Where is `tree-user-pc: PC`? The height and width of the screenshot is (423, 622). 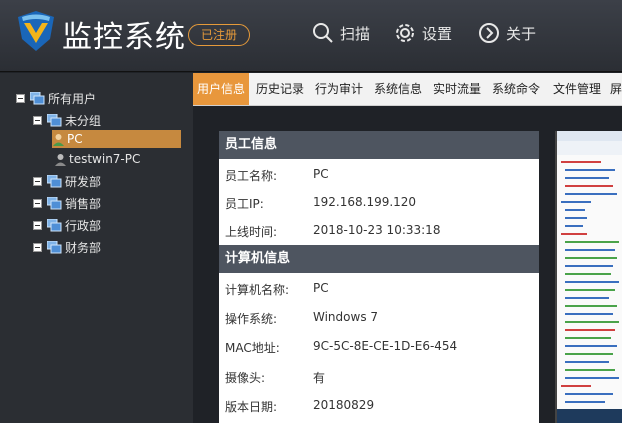
tree-user-pc: PC is located at coordinates (116, 139).